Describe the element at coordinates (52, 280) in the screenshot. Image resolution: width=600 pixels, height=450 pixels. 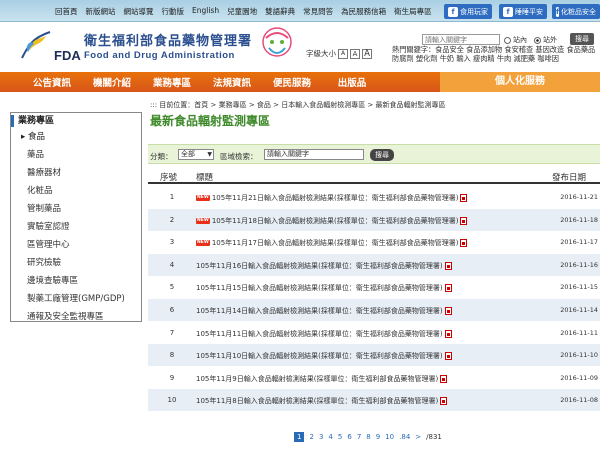
I see `sidebar-item-border-inspection: 邊境查驗專區` at that location.